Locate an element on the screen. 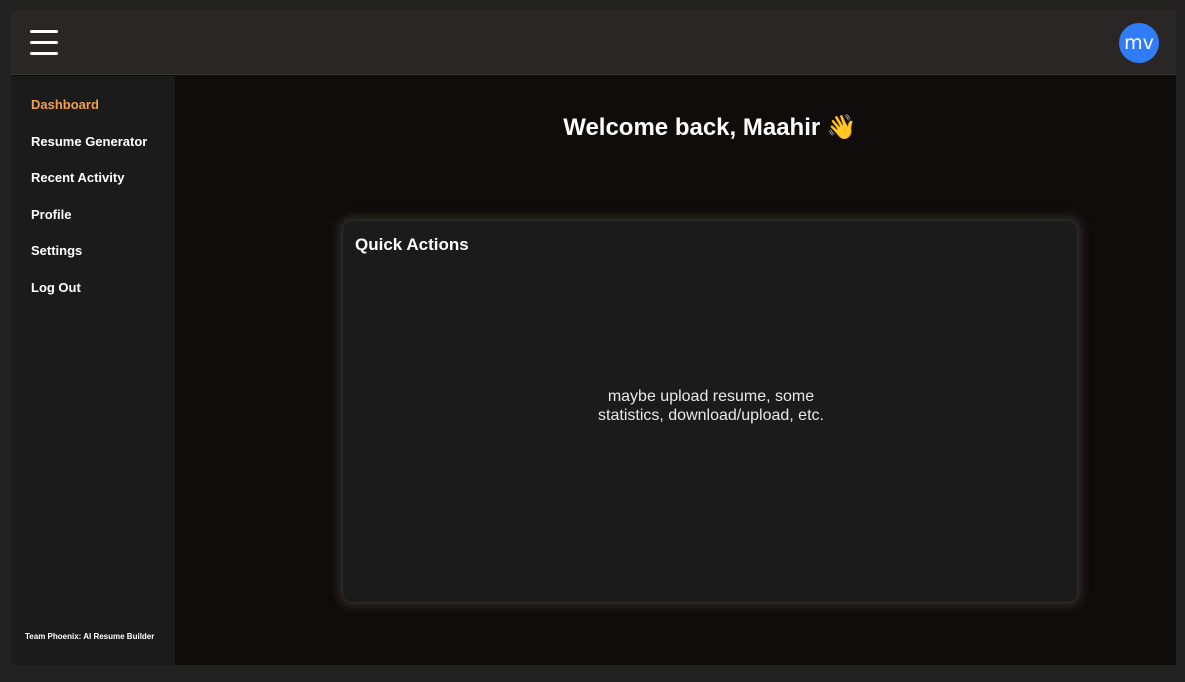 The image size is (1185, 682). card-title: Quick Actions is located at coordinates (412, 244).